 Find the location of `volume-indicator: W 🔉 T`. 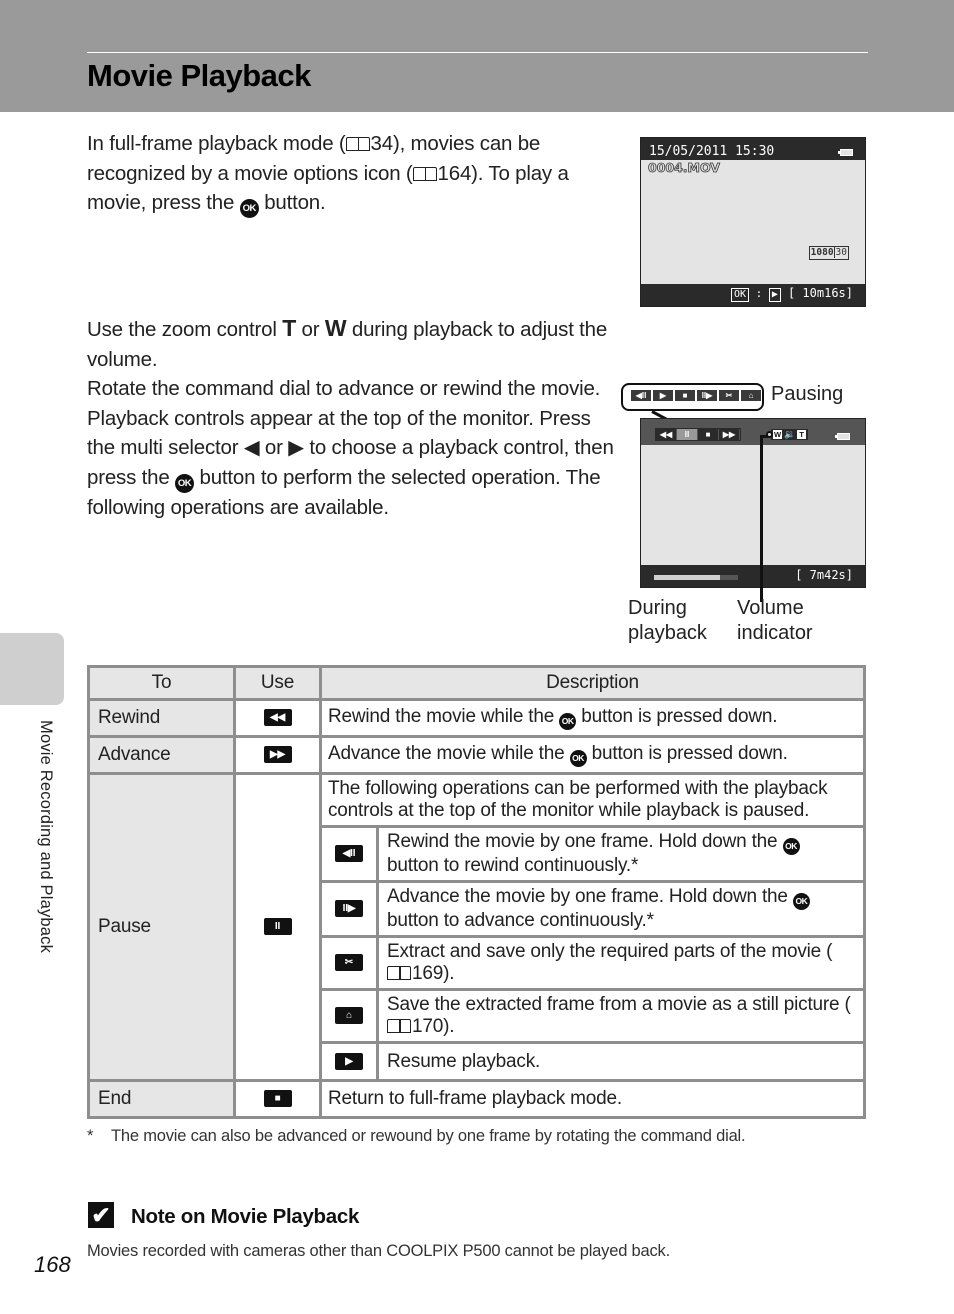

volume-indicator: W 🔉 T is located at coordinates (790, 434).